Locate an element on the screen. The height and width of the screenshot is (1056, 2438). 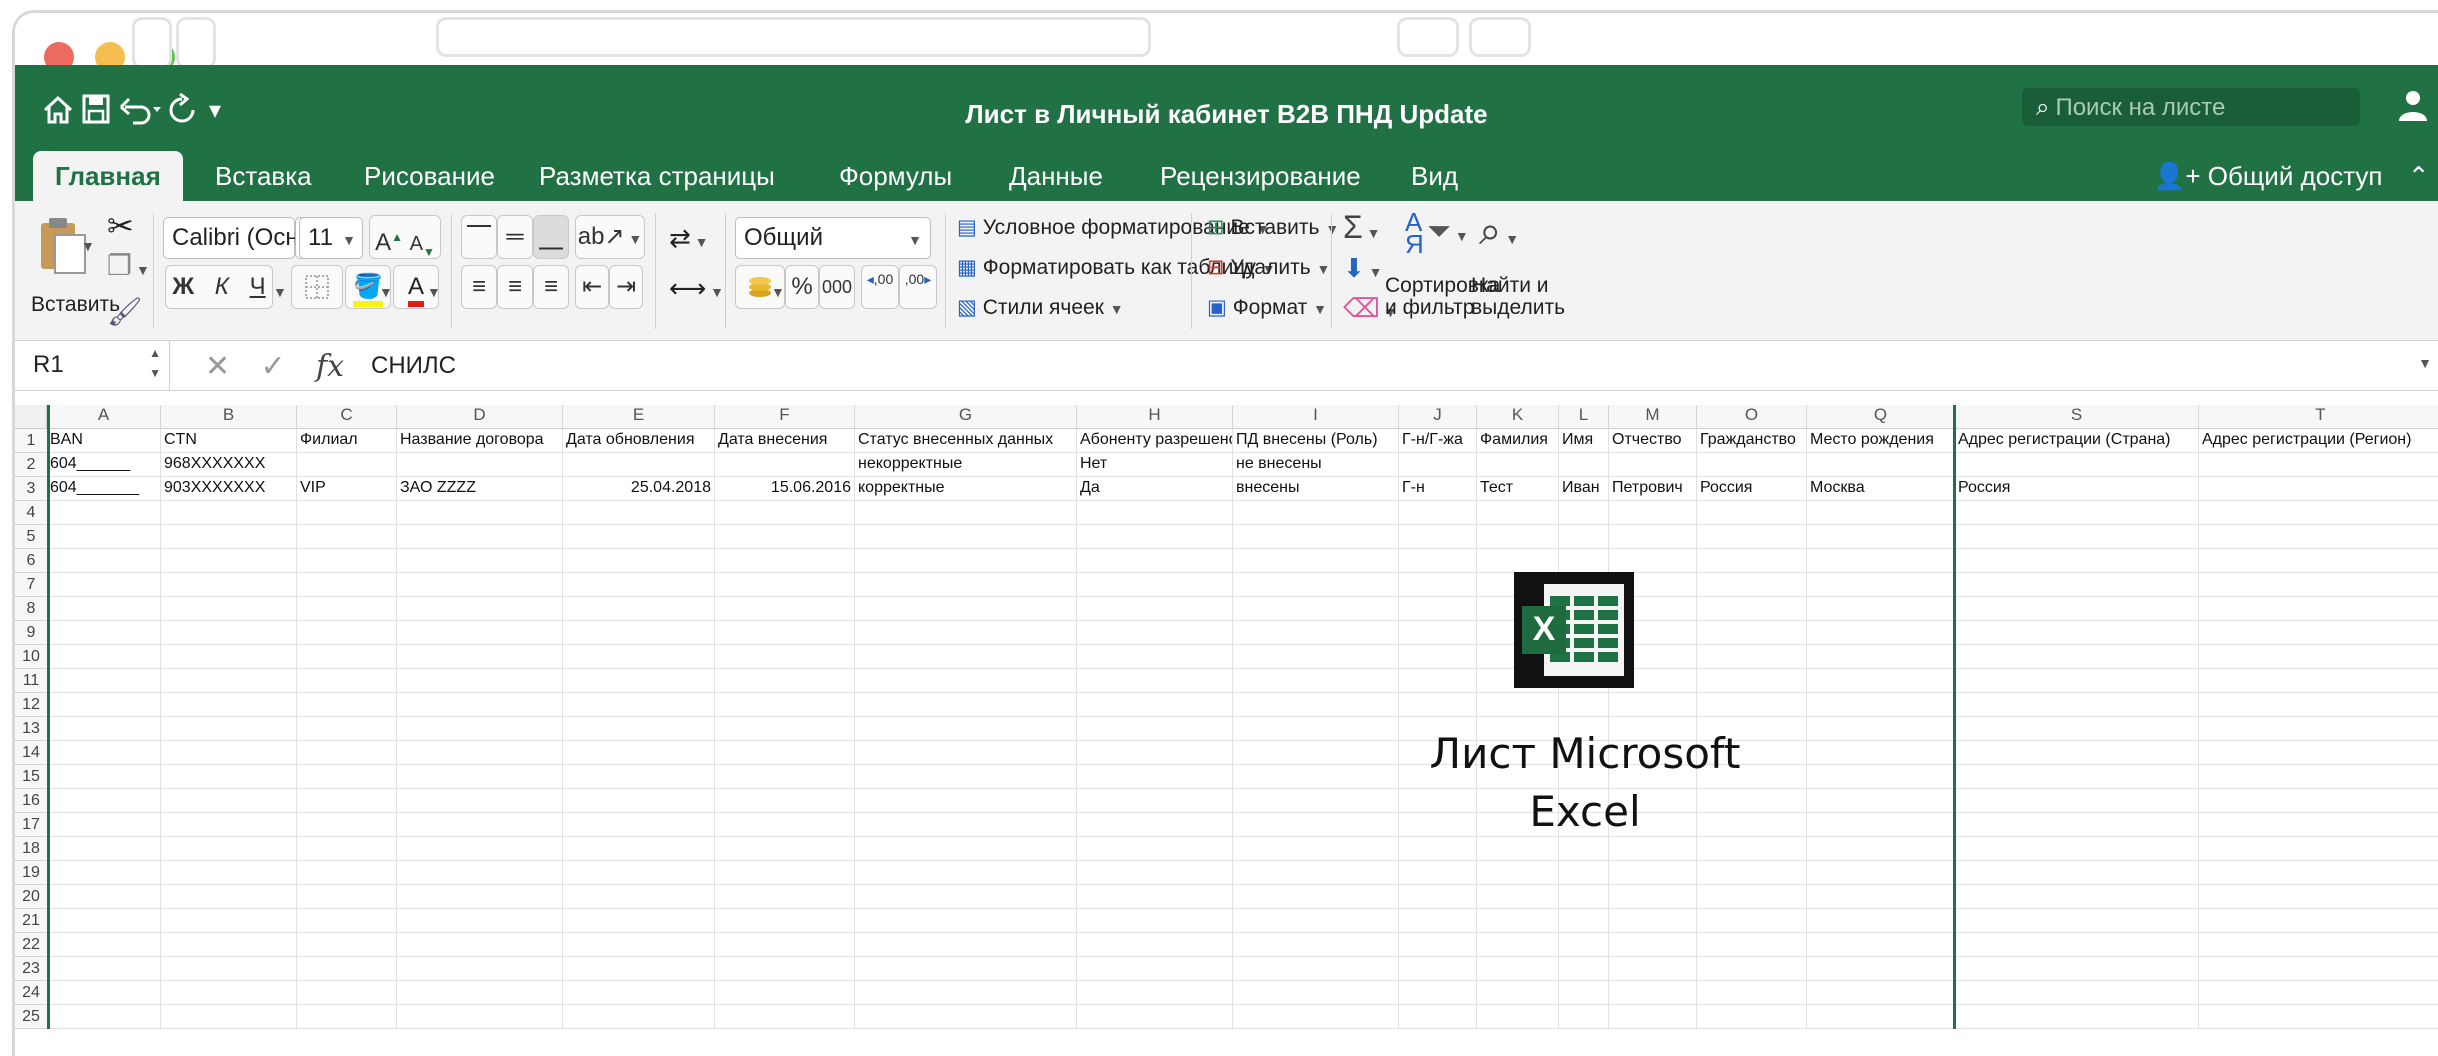
collapse-ribbon-icon: ⌃ is located at coordinates (2419, 176).